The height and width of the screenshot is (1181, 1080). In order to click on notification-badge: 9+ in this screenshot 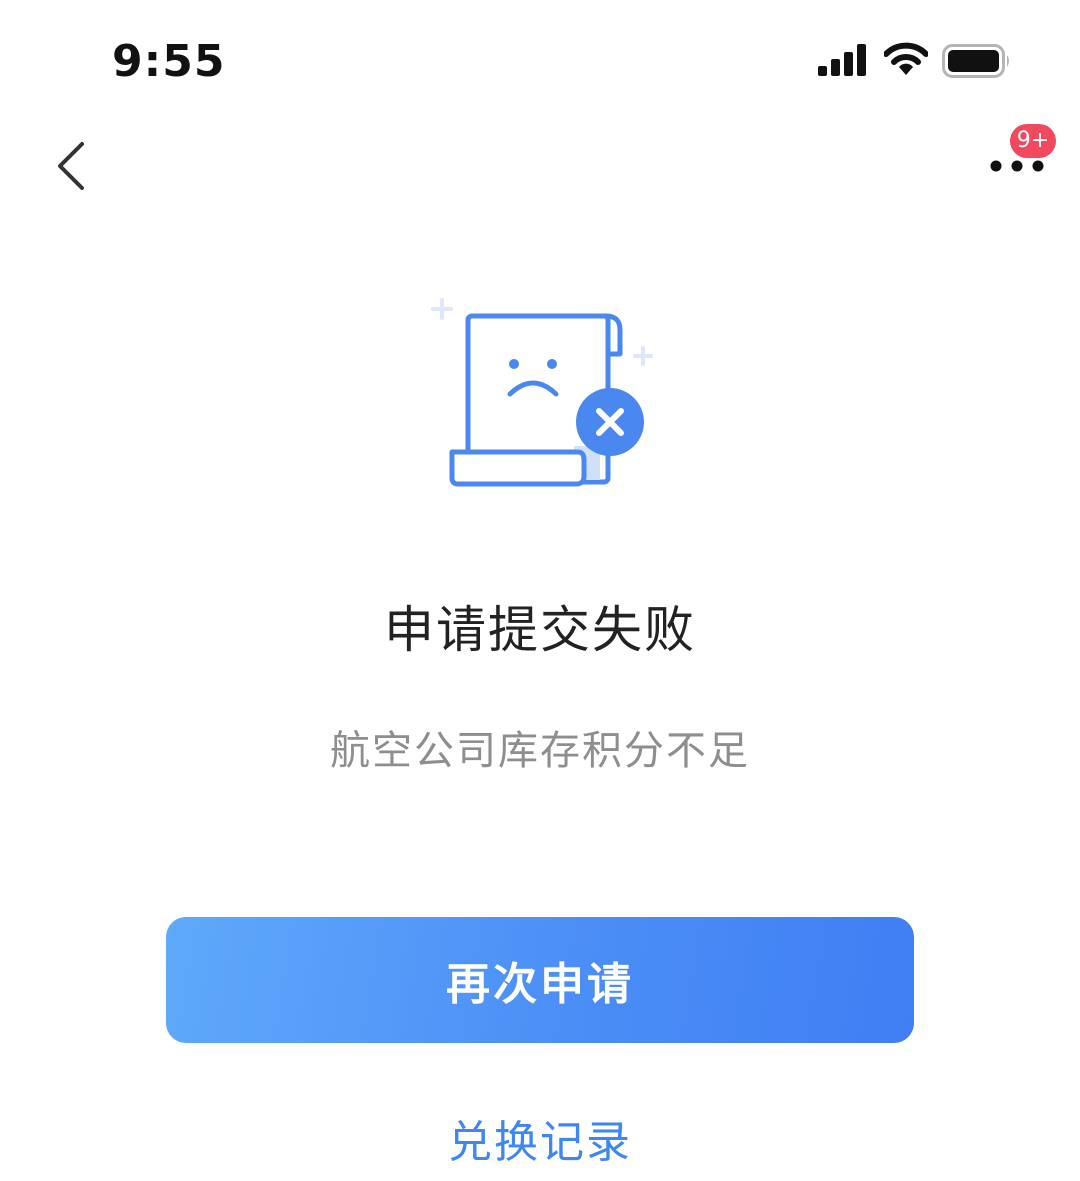, I will do `click(1033, 141)`.